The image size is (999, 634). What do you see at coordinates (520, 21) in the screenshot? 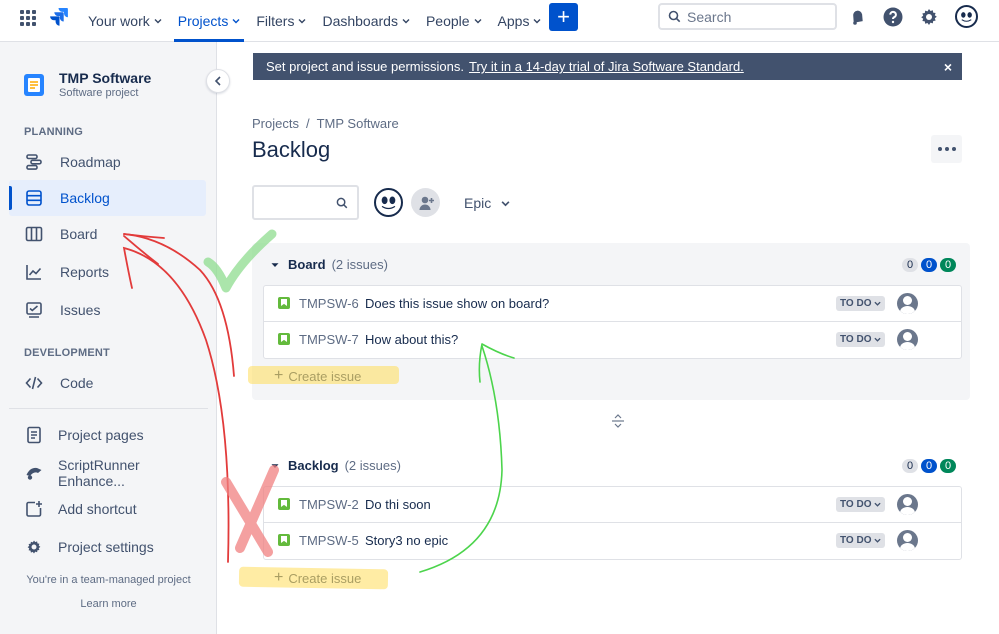
I see `nav-apps: Apps` at bounding box center [520, 21].